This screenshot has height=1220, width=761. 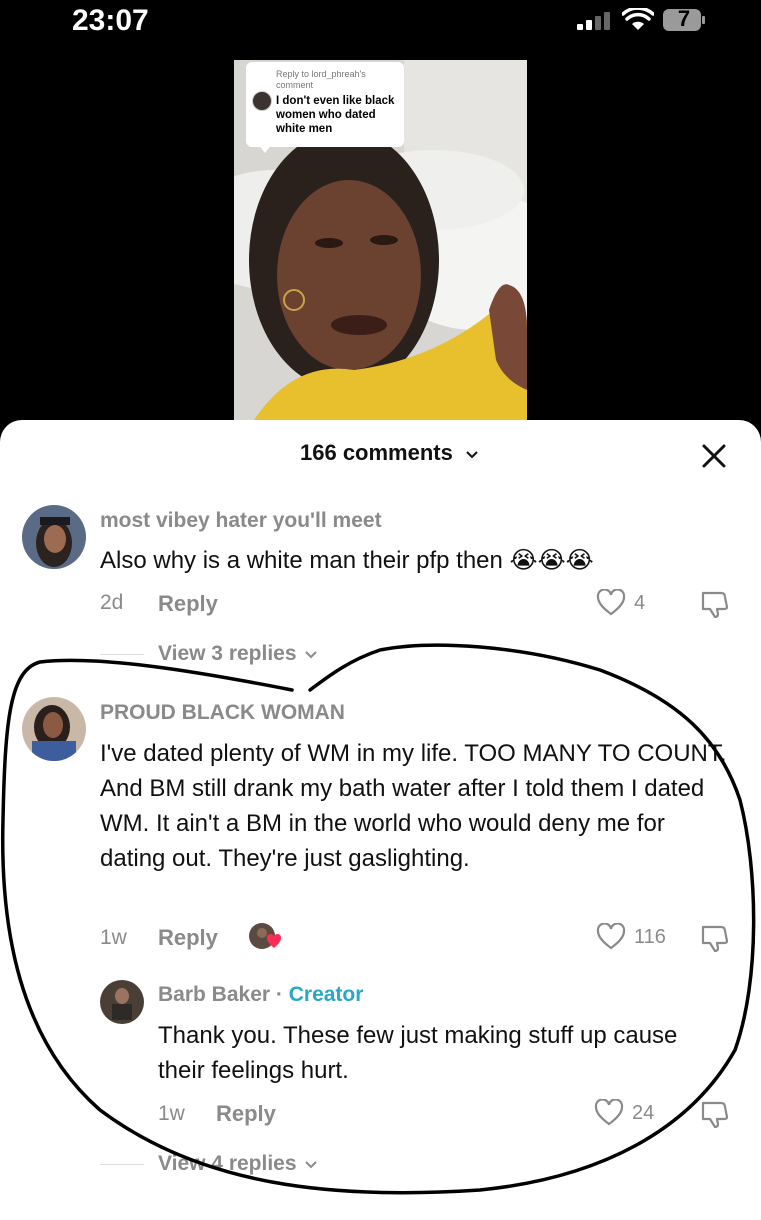 What do you see at coordinates (321, 79) in the screenshot?
I see `reply-to-label: Reply to lord_phreah's comment` at bounding box center [321, 79].